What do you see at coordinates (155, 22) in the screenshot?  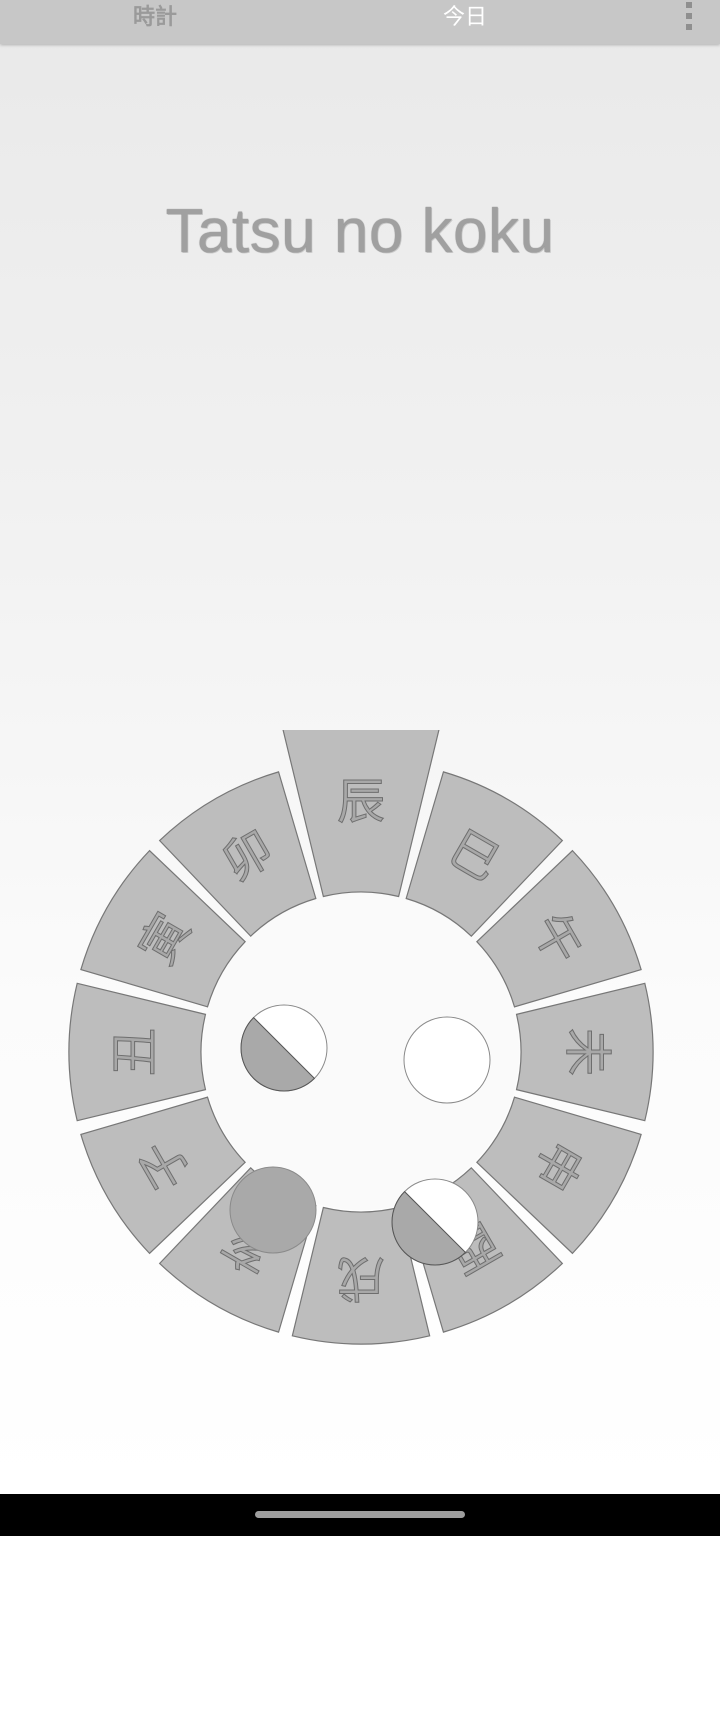 I see `tab-clock: 時計` at bounding box center [155, 22].